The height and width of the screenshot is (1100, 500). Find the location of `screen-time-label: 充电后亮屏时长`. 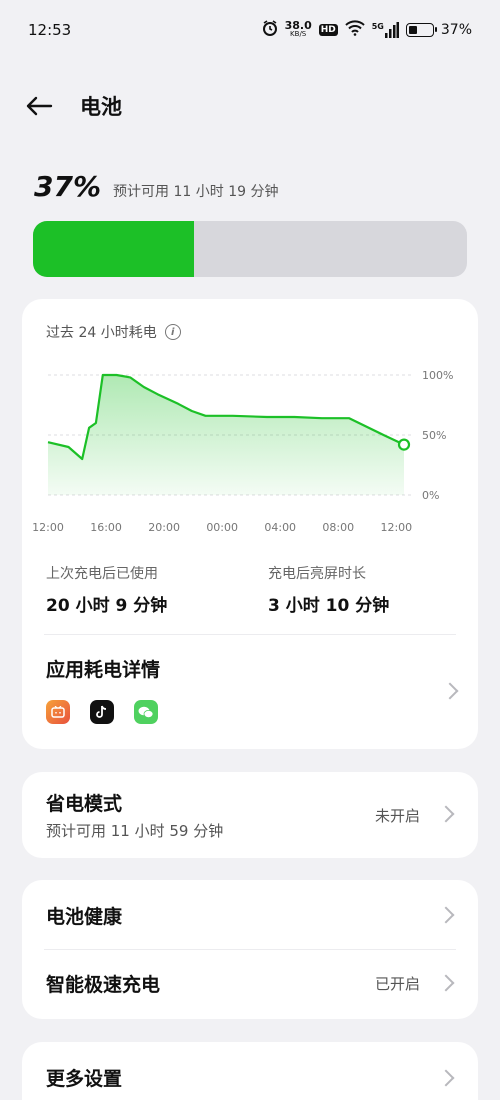

screen-time-label: 充电后亮屏时长 is located at coordinates (317, 574).